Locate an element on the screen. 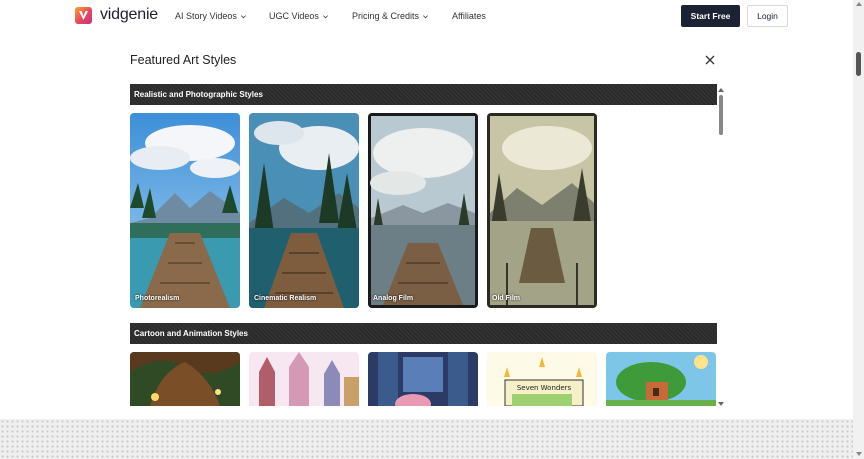 Image resolution: width=864 pixels, height=459 pixels. style-label: Cinematic Realism is located at coordinates (285, 298).